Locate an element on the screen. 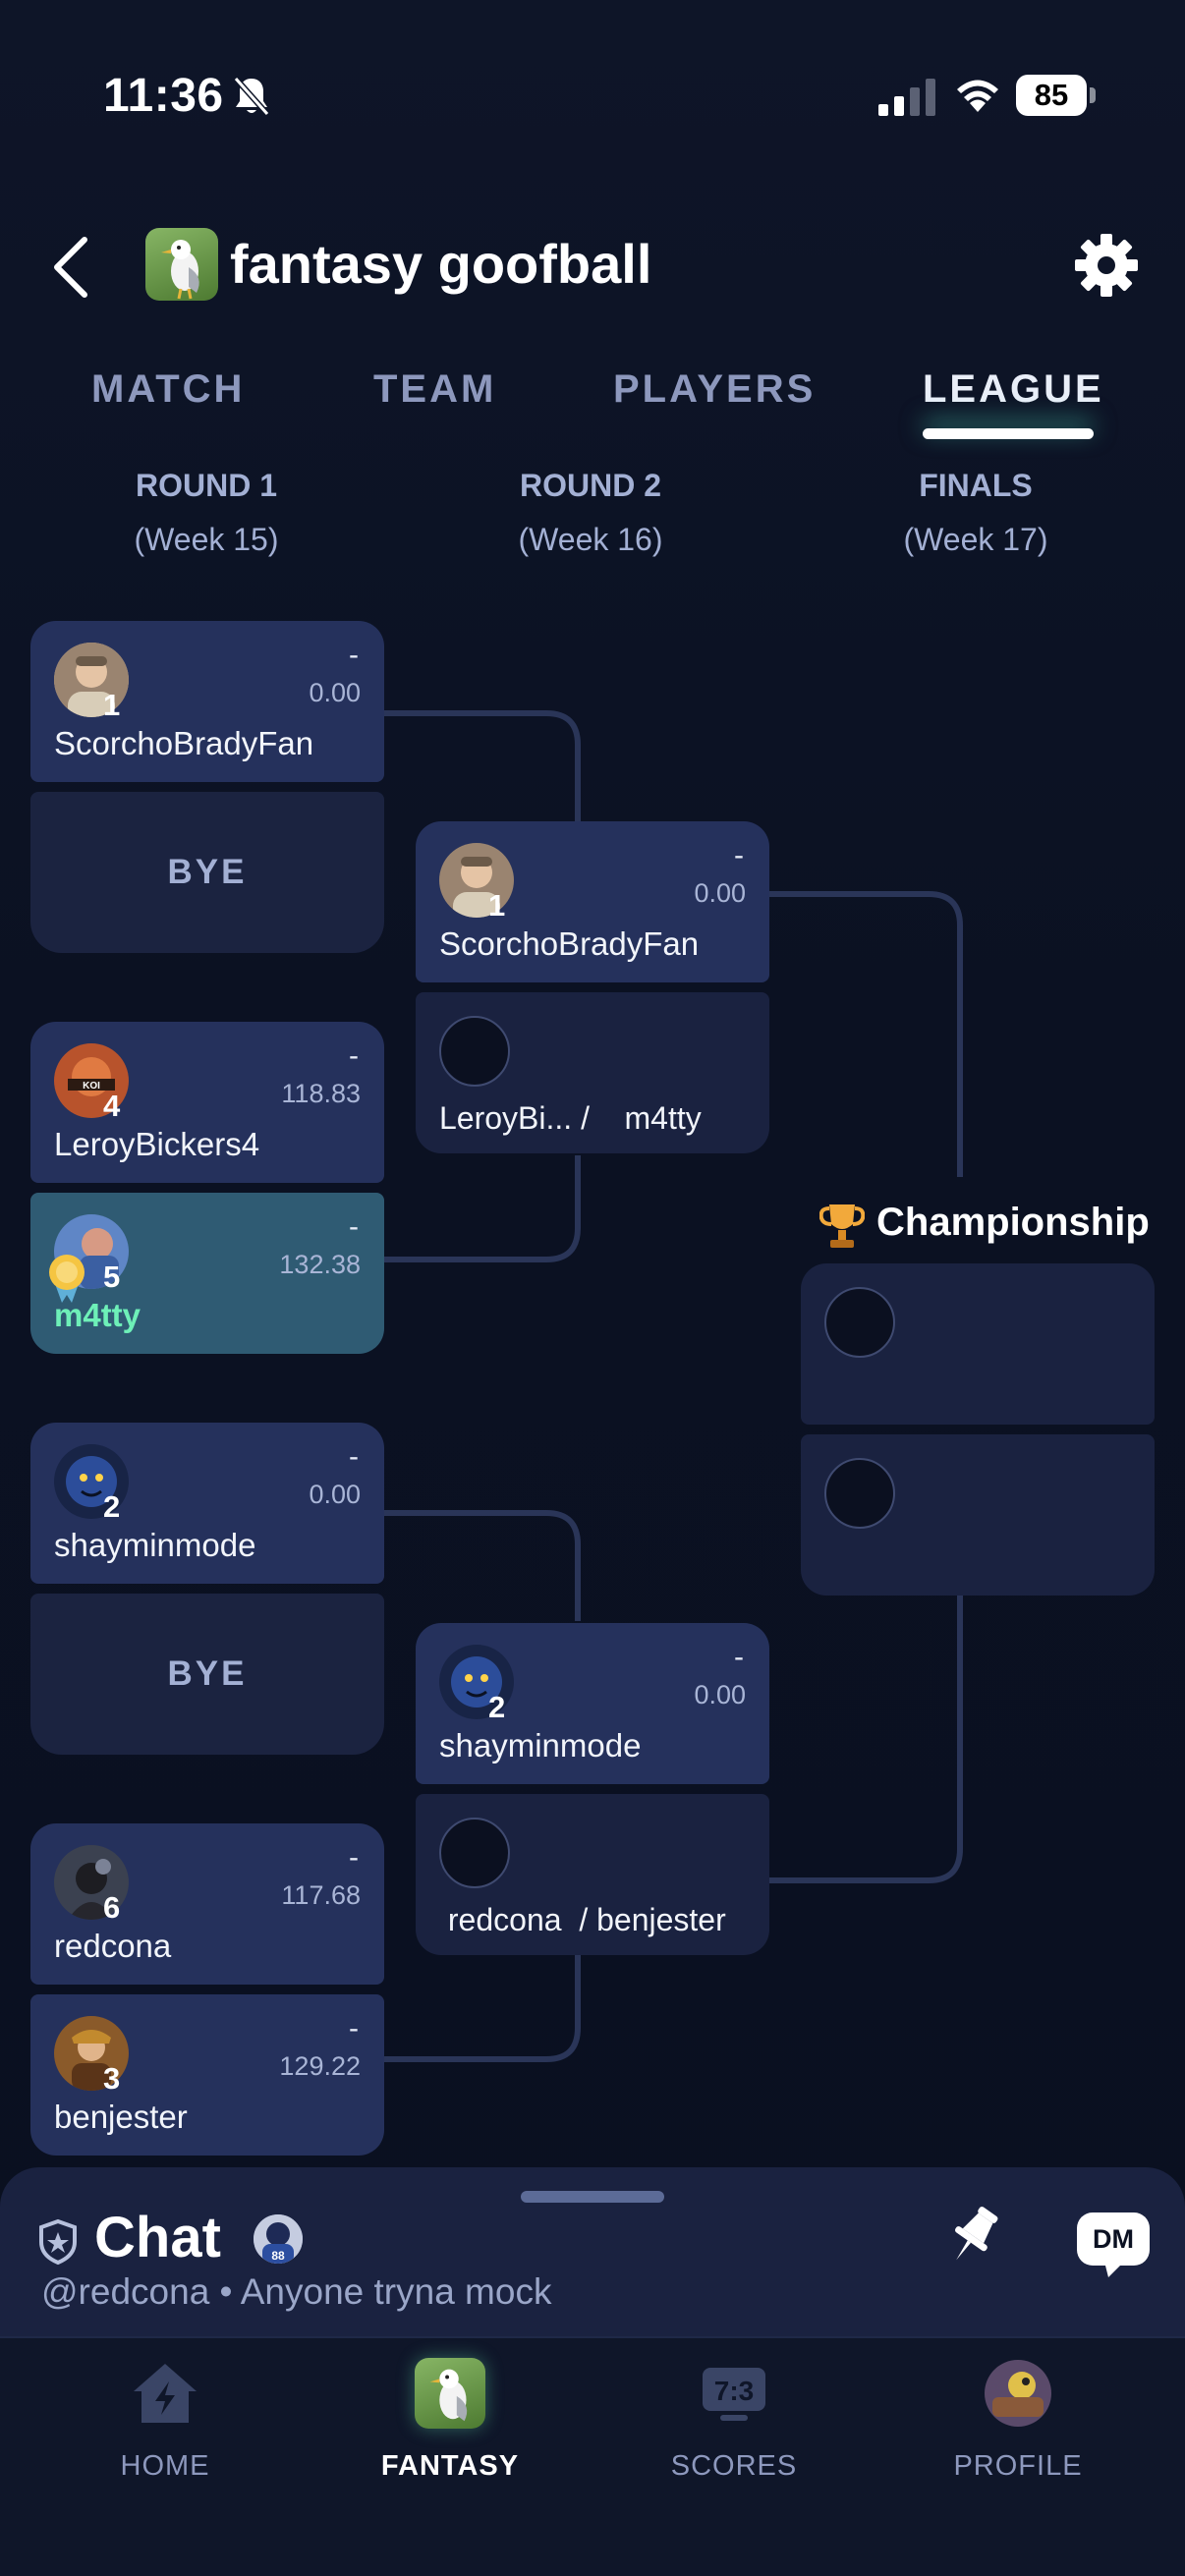 This screenshot has width=1185, height=2576. seed-number: 5 is located at coordinates (112, 1277).